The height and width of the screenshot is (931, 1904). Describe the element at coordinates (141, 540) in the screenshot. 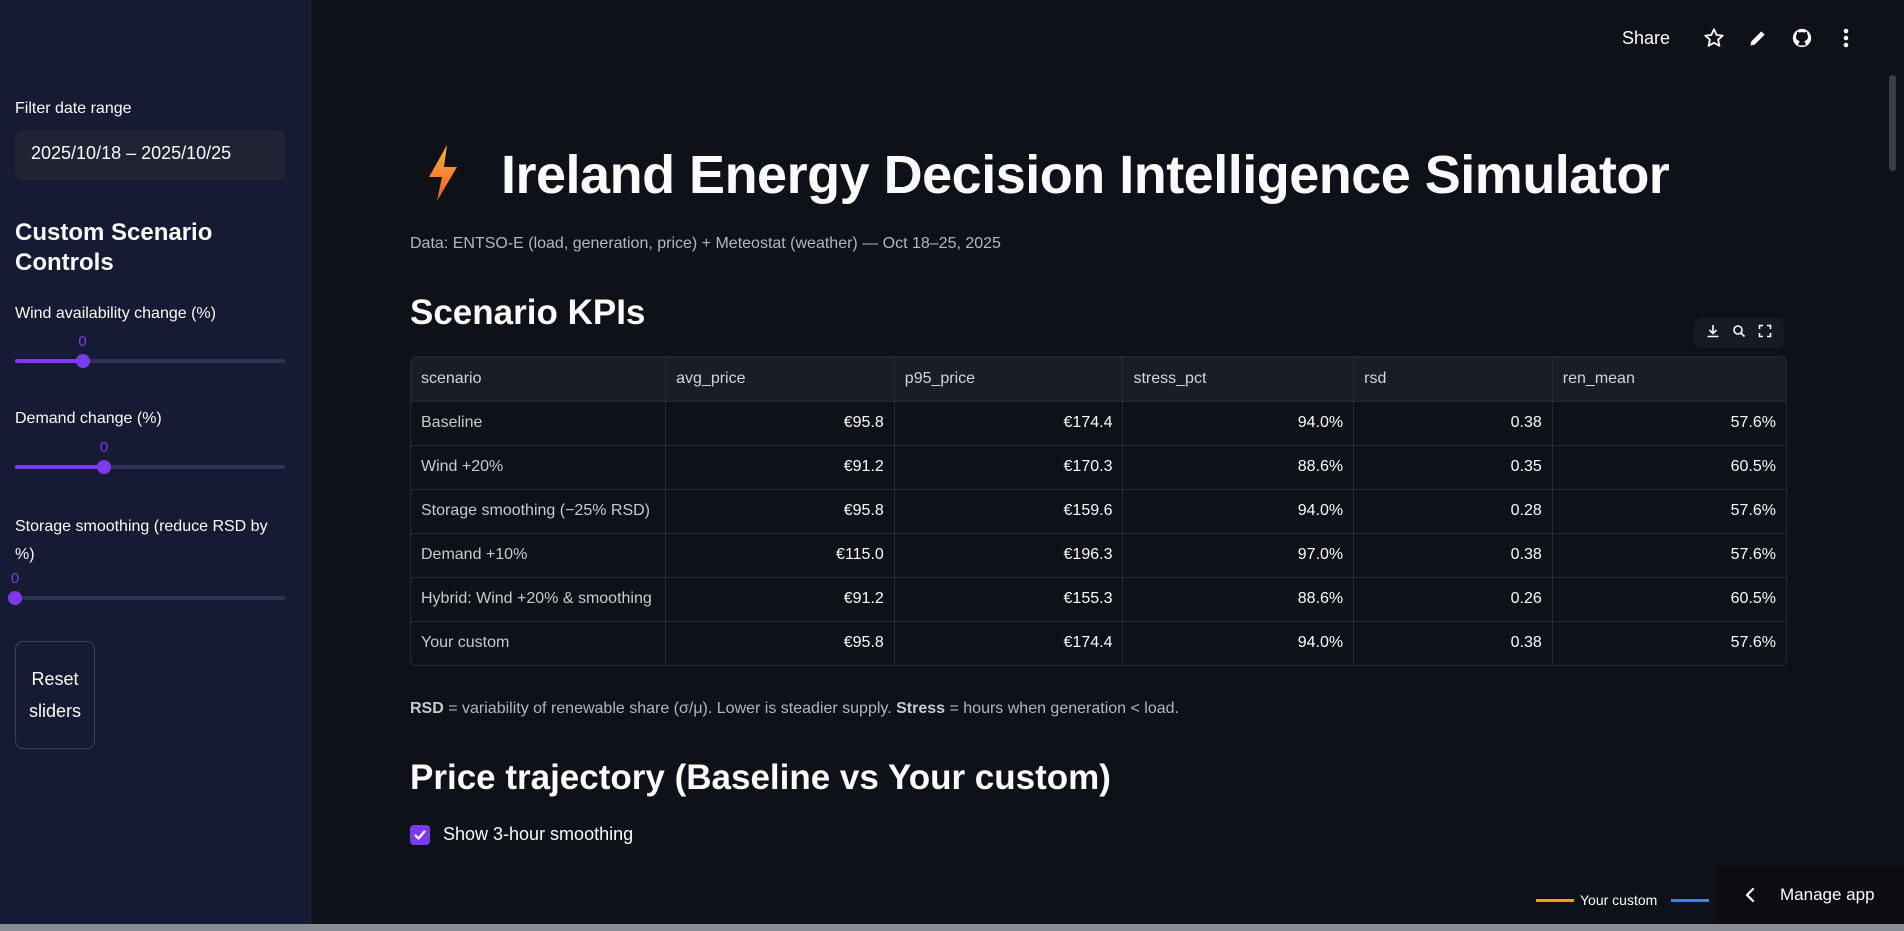

I see `storage-slider-label: Storage smoothing (reduce RSD by %)` at that location.